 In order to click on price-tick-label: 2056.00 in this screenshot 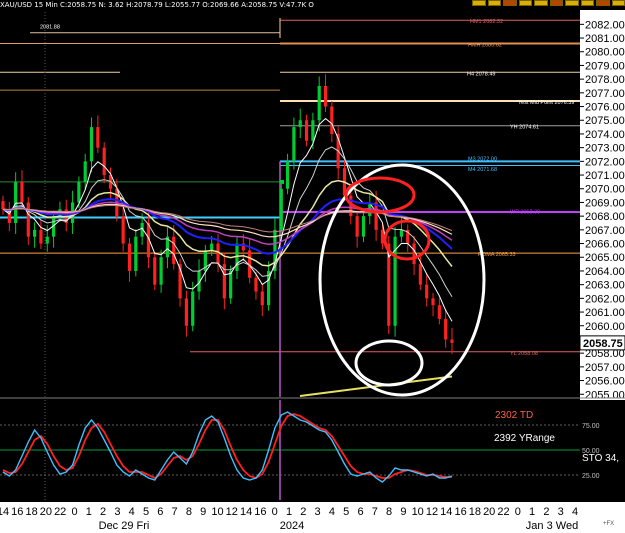, I will do `click(605, 382)`.